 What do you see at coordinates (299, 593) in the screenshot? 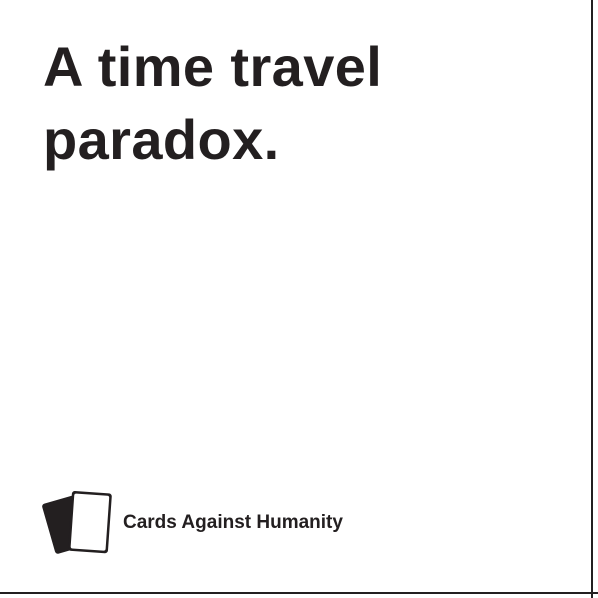
I see `card-edge-bottom` at bounding box center [299, 593].